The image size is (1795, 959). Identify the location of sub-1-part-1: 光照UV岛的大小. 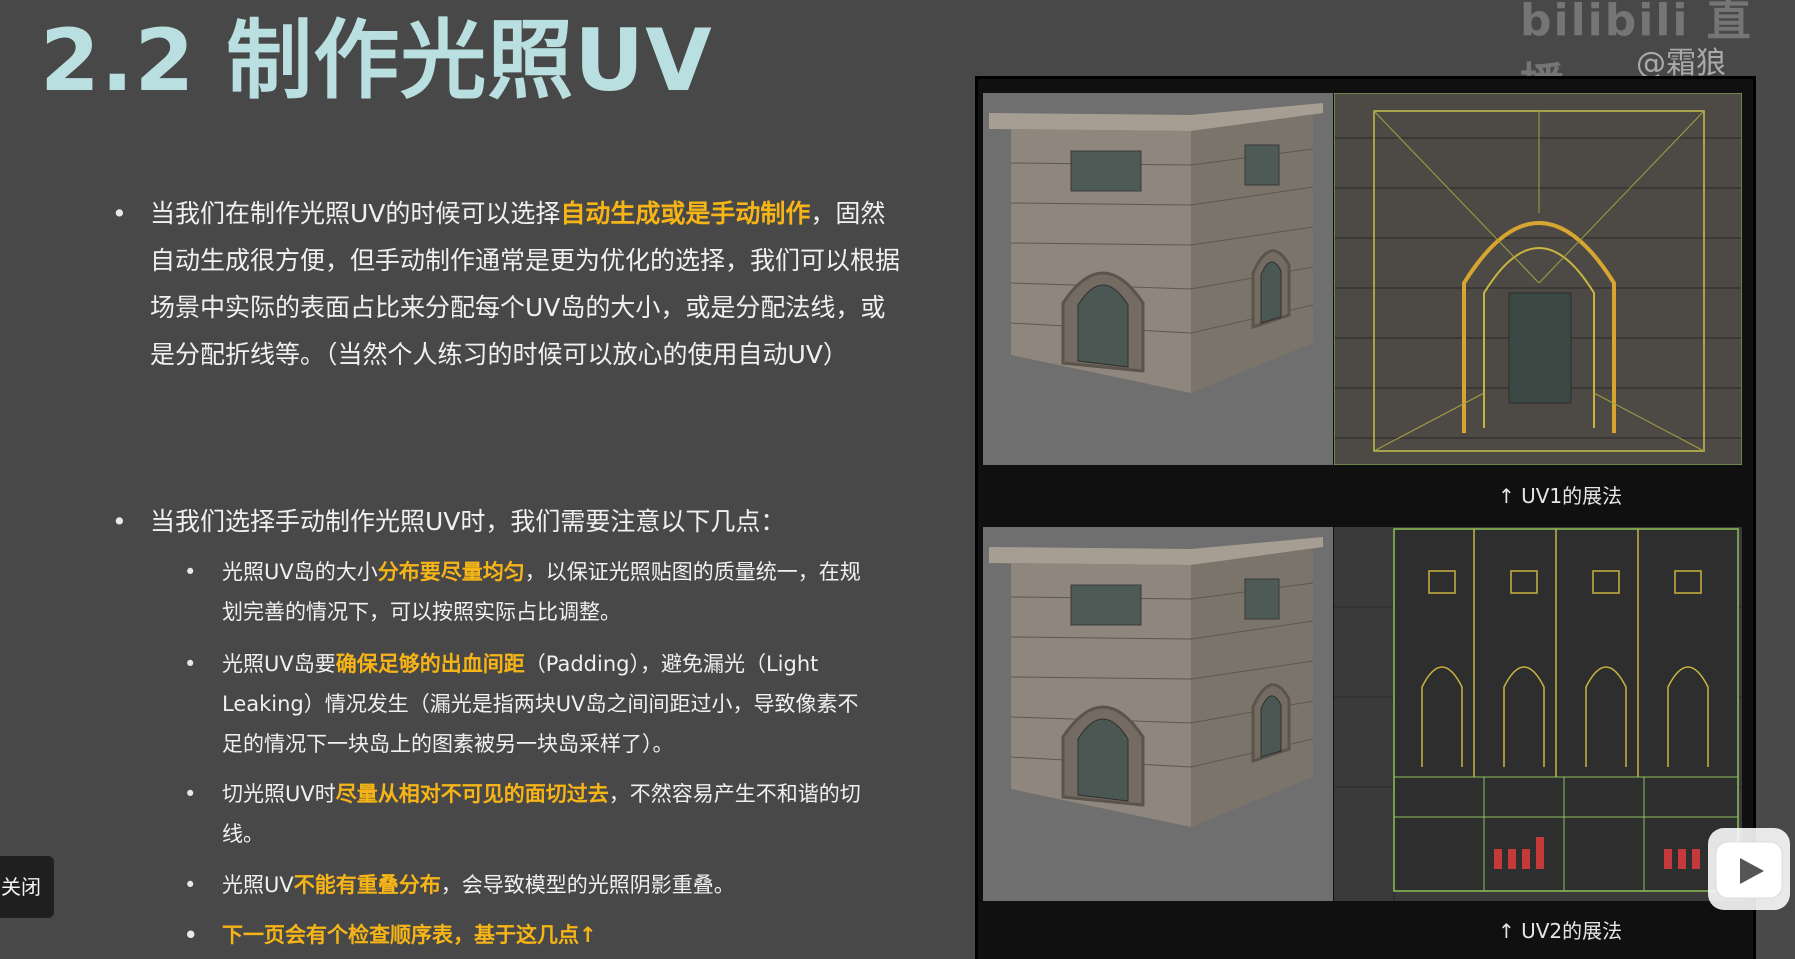
(300, 572).